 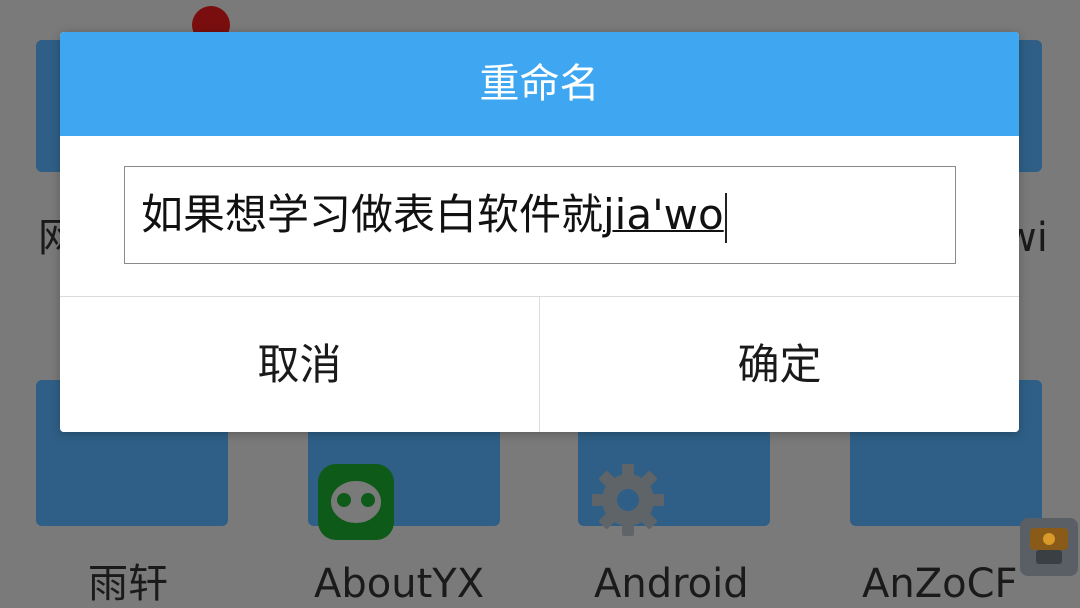 What do you see at coordinates (399, 584) in the screenshot?
I see `app-label-aboutyx: AboutYX` at bounding box center [399, 584].